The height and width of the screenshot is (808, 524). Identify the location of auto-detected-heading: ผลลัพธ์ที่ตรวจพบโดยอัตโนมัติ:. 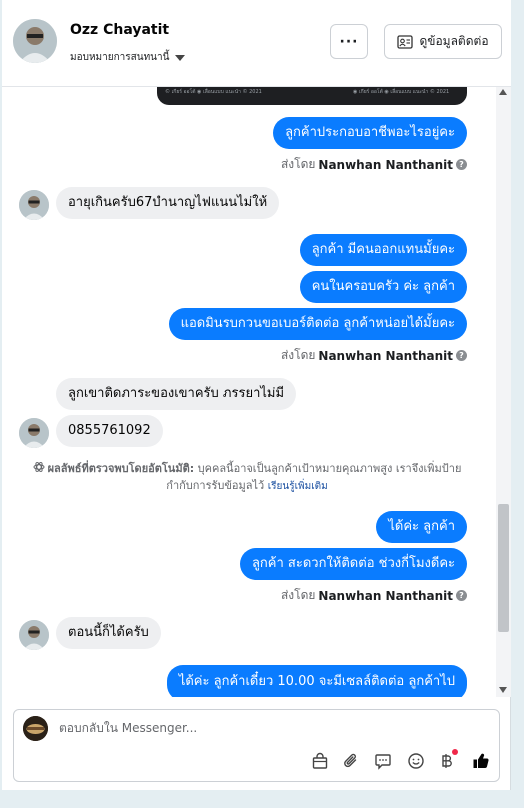
(121, 468).